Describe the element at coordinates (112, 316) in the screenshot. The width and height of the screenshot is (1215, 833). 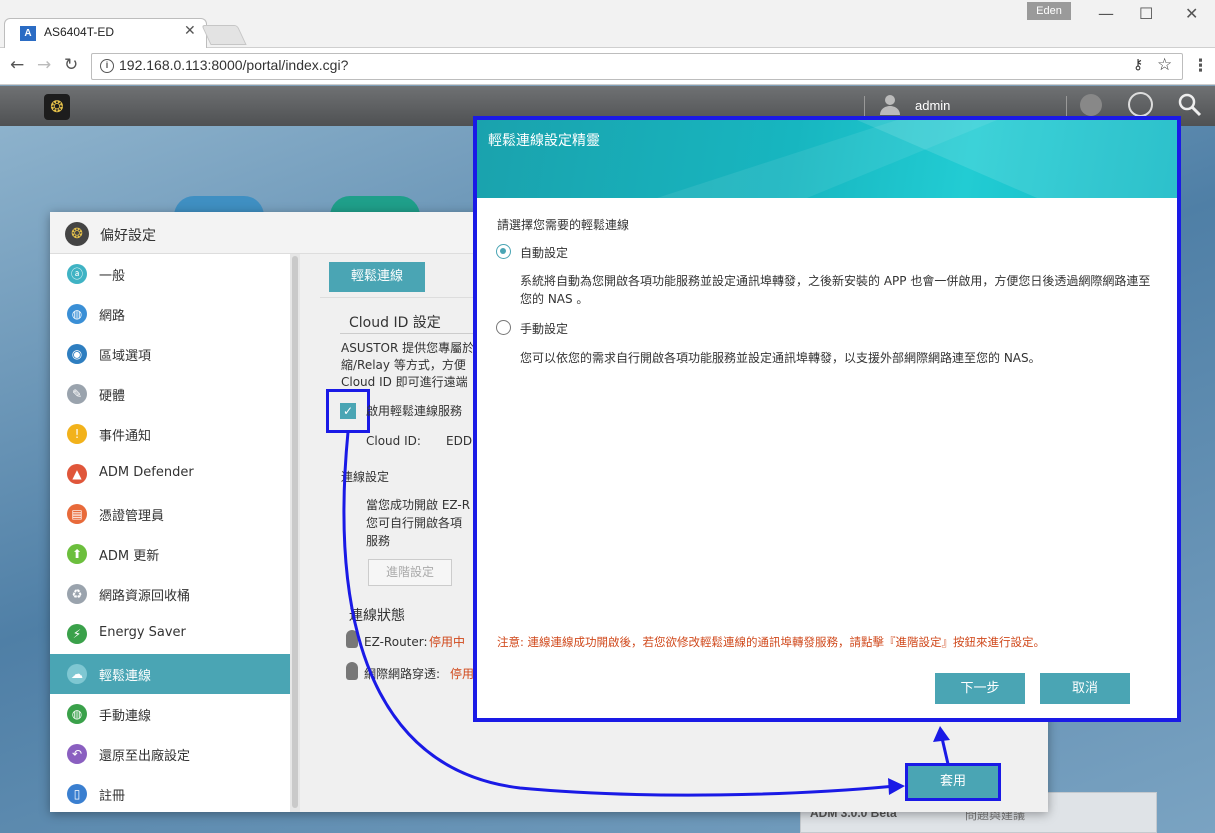
I see `sidebar-item-label: 網路` at that location.